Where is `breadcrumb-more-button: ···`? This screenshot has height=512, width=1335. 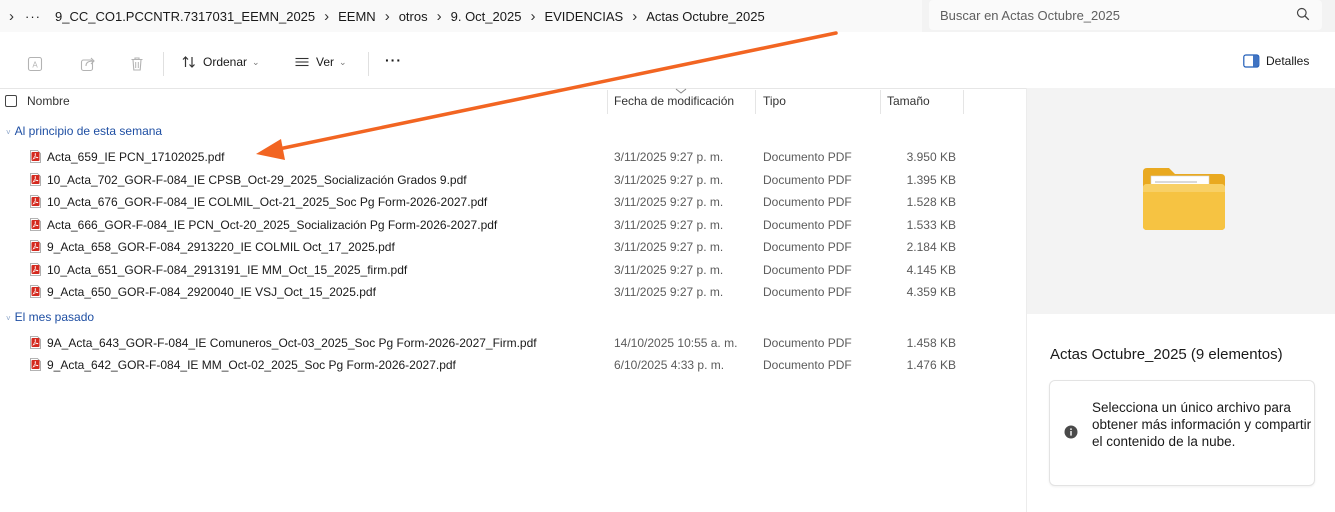
breadcrumb-more-button: ··· is located at coordinates (33, 16).